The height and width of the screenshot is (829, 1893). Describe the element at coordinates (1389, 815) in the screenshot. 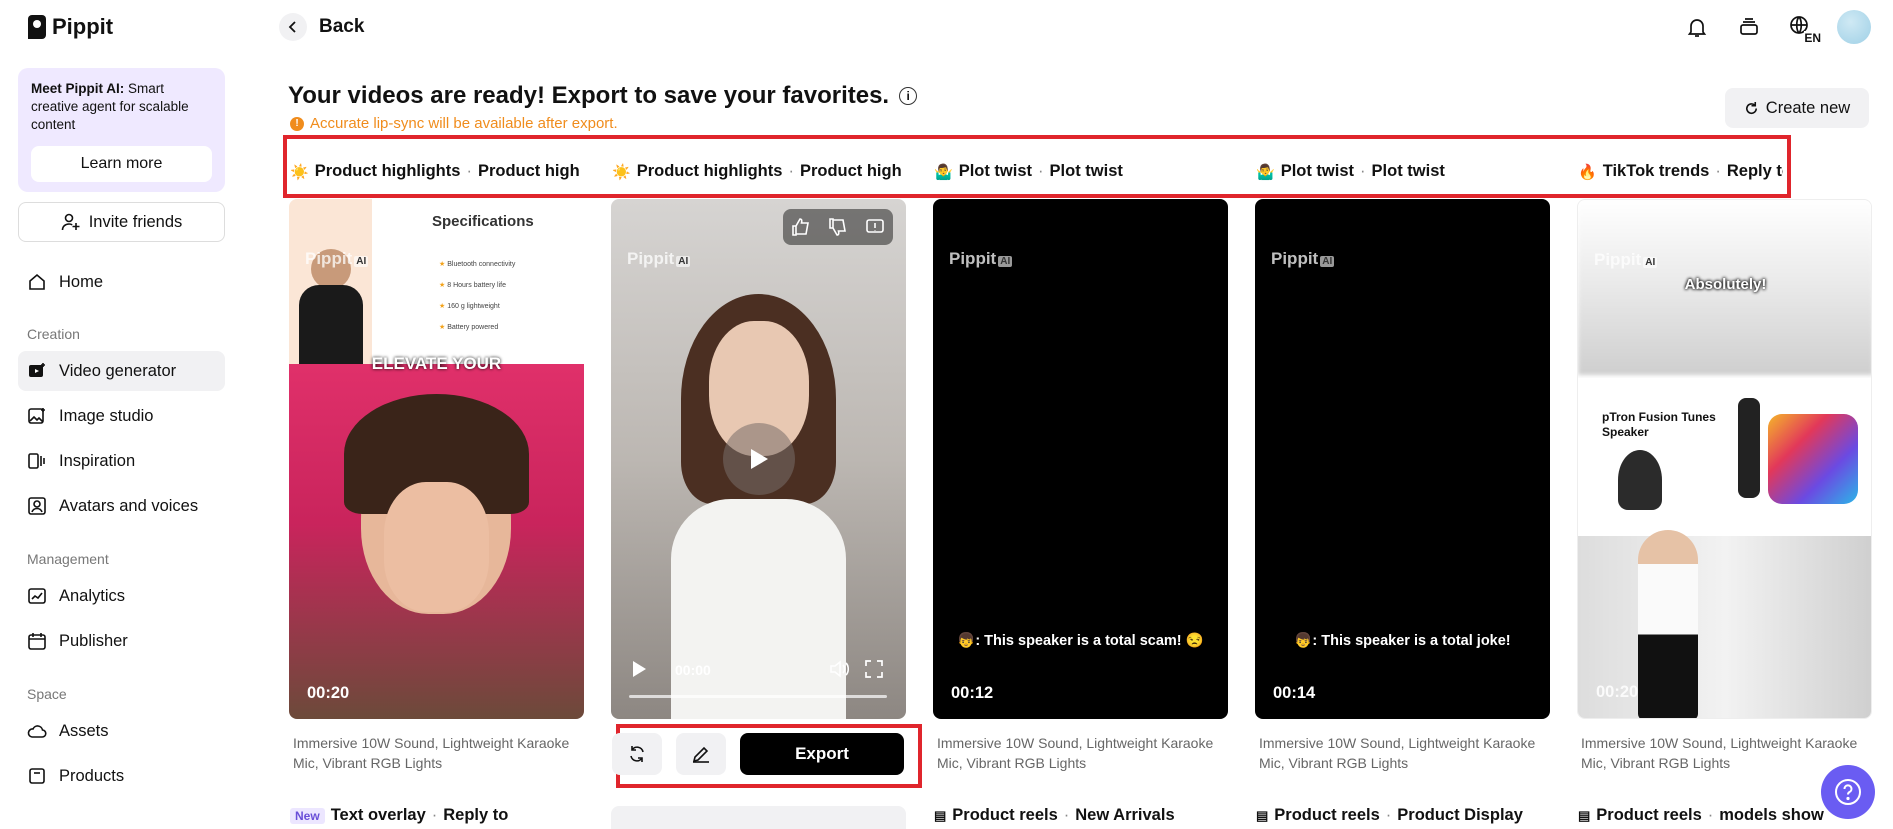

I see `next-row-tag-4: ▤ Product reels · Product Display` at that location.